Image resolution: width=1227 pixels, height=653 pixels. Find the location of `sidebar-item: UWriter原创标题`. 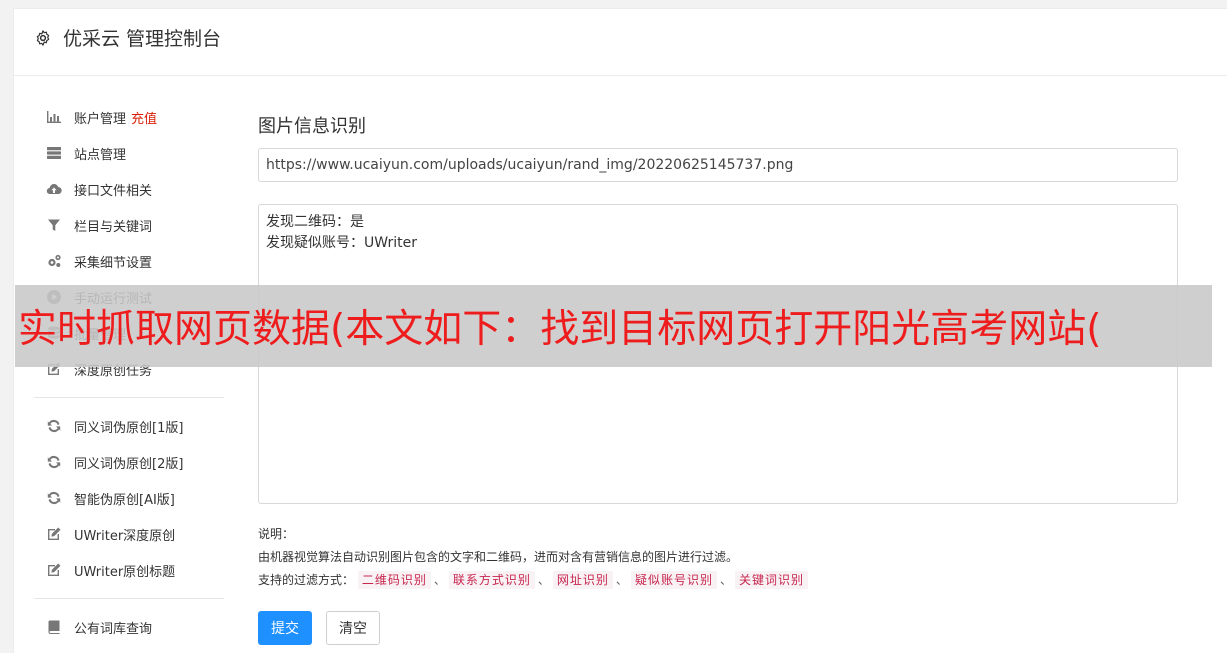

sidebar-item: UWriter原创标题 is located at coordinates (129, 570).